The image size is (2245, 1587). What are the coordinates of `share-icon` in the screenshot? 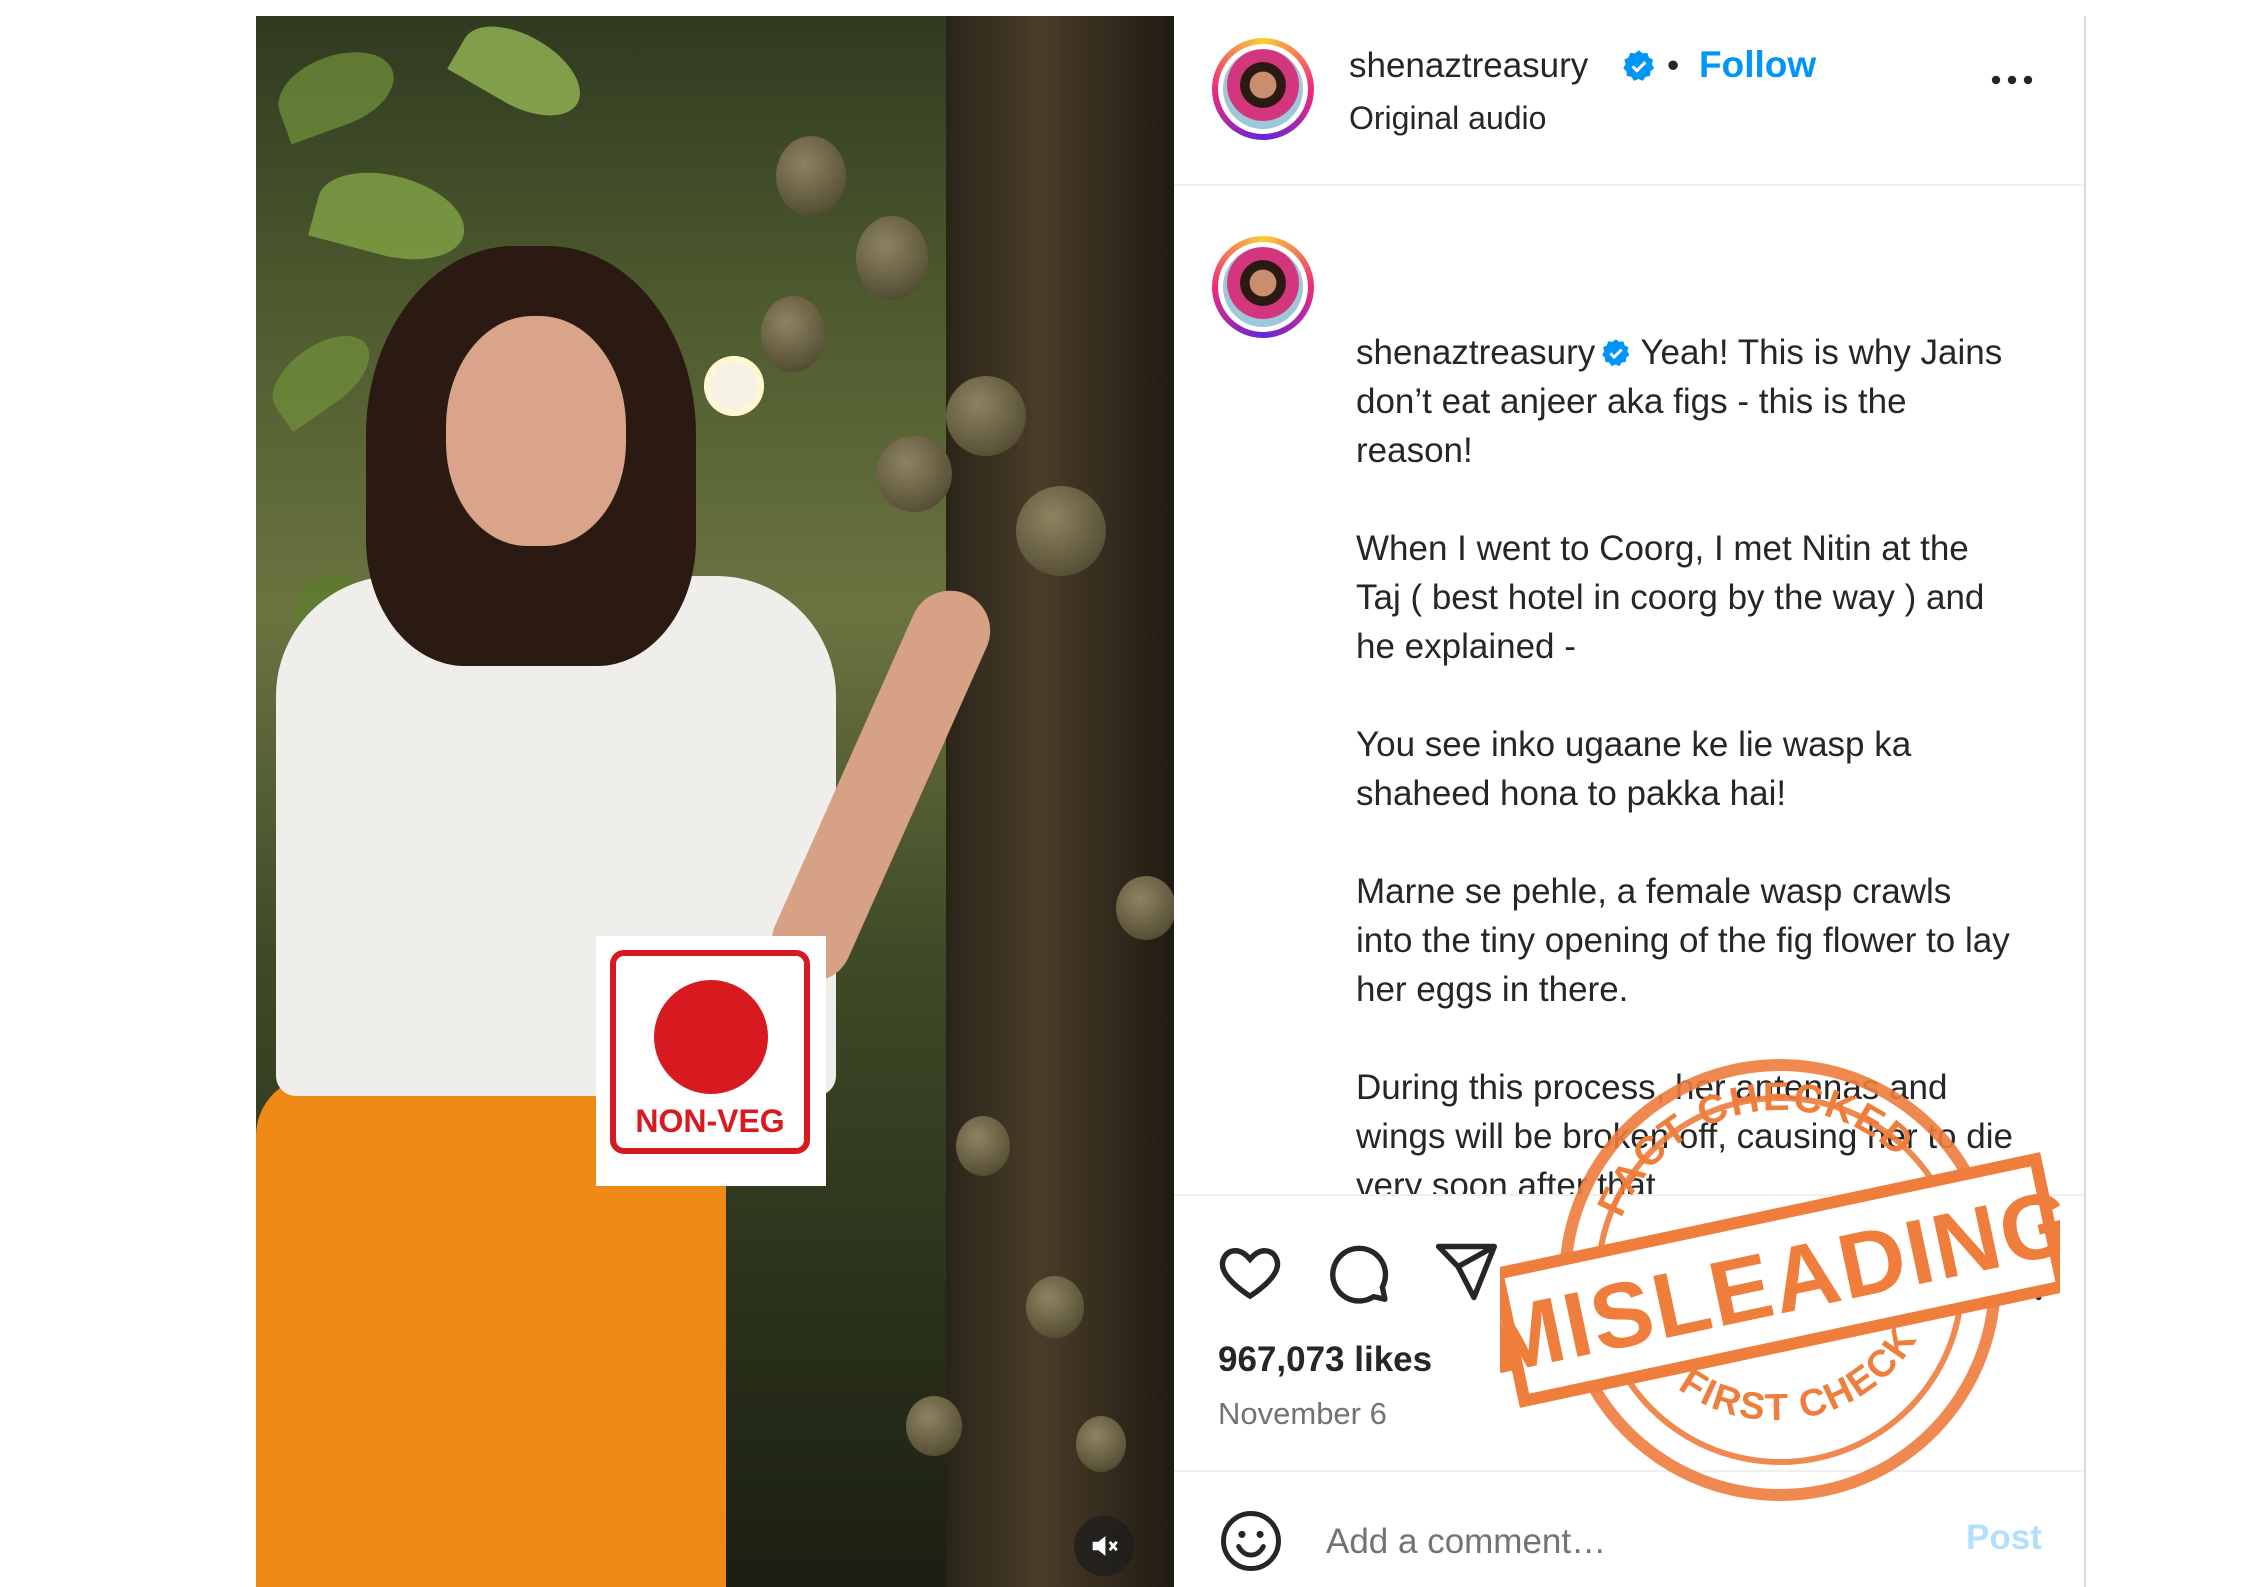 It's located at (1466, 1272).